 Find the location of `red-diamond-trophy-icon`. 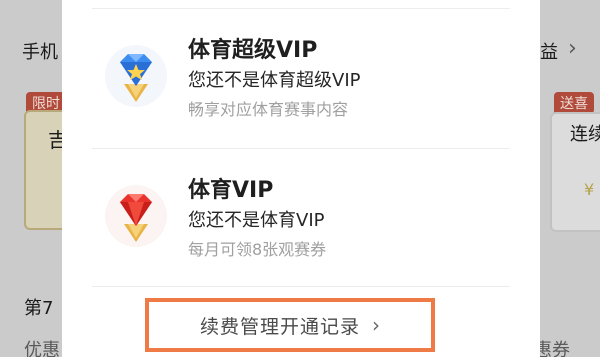

red-diamond-trophy-icon is located at coordinates (136, 216).